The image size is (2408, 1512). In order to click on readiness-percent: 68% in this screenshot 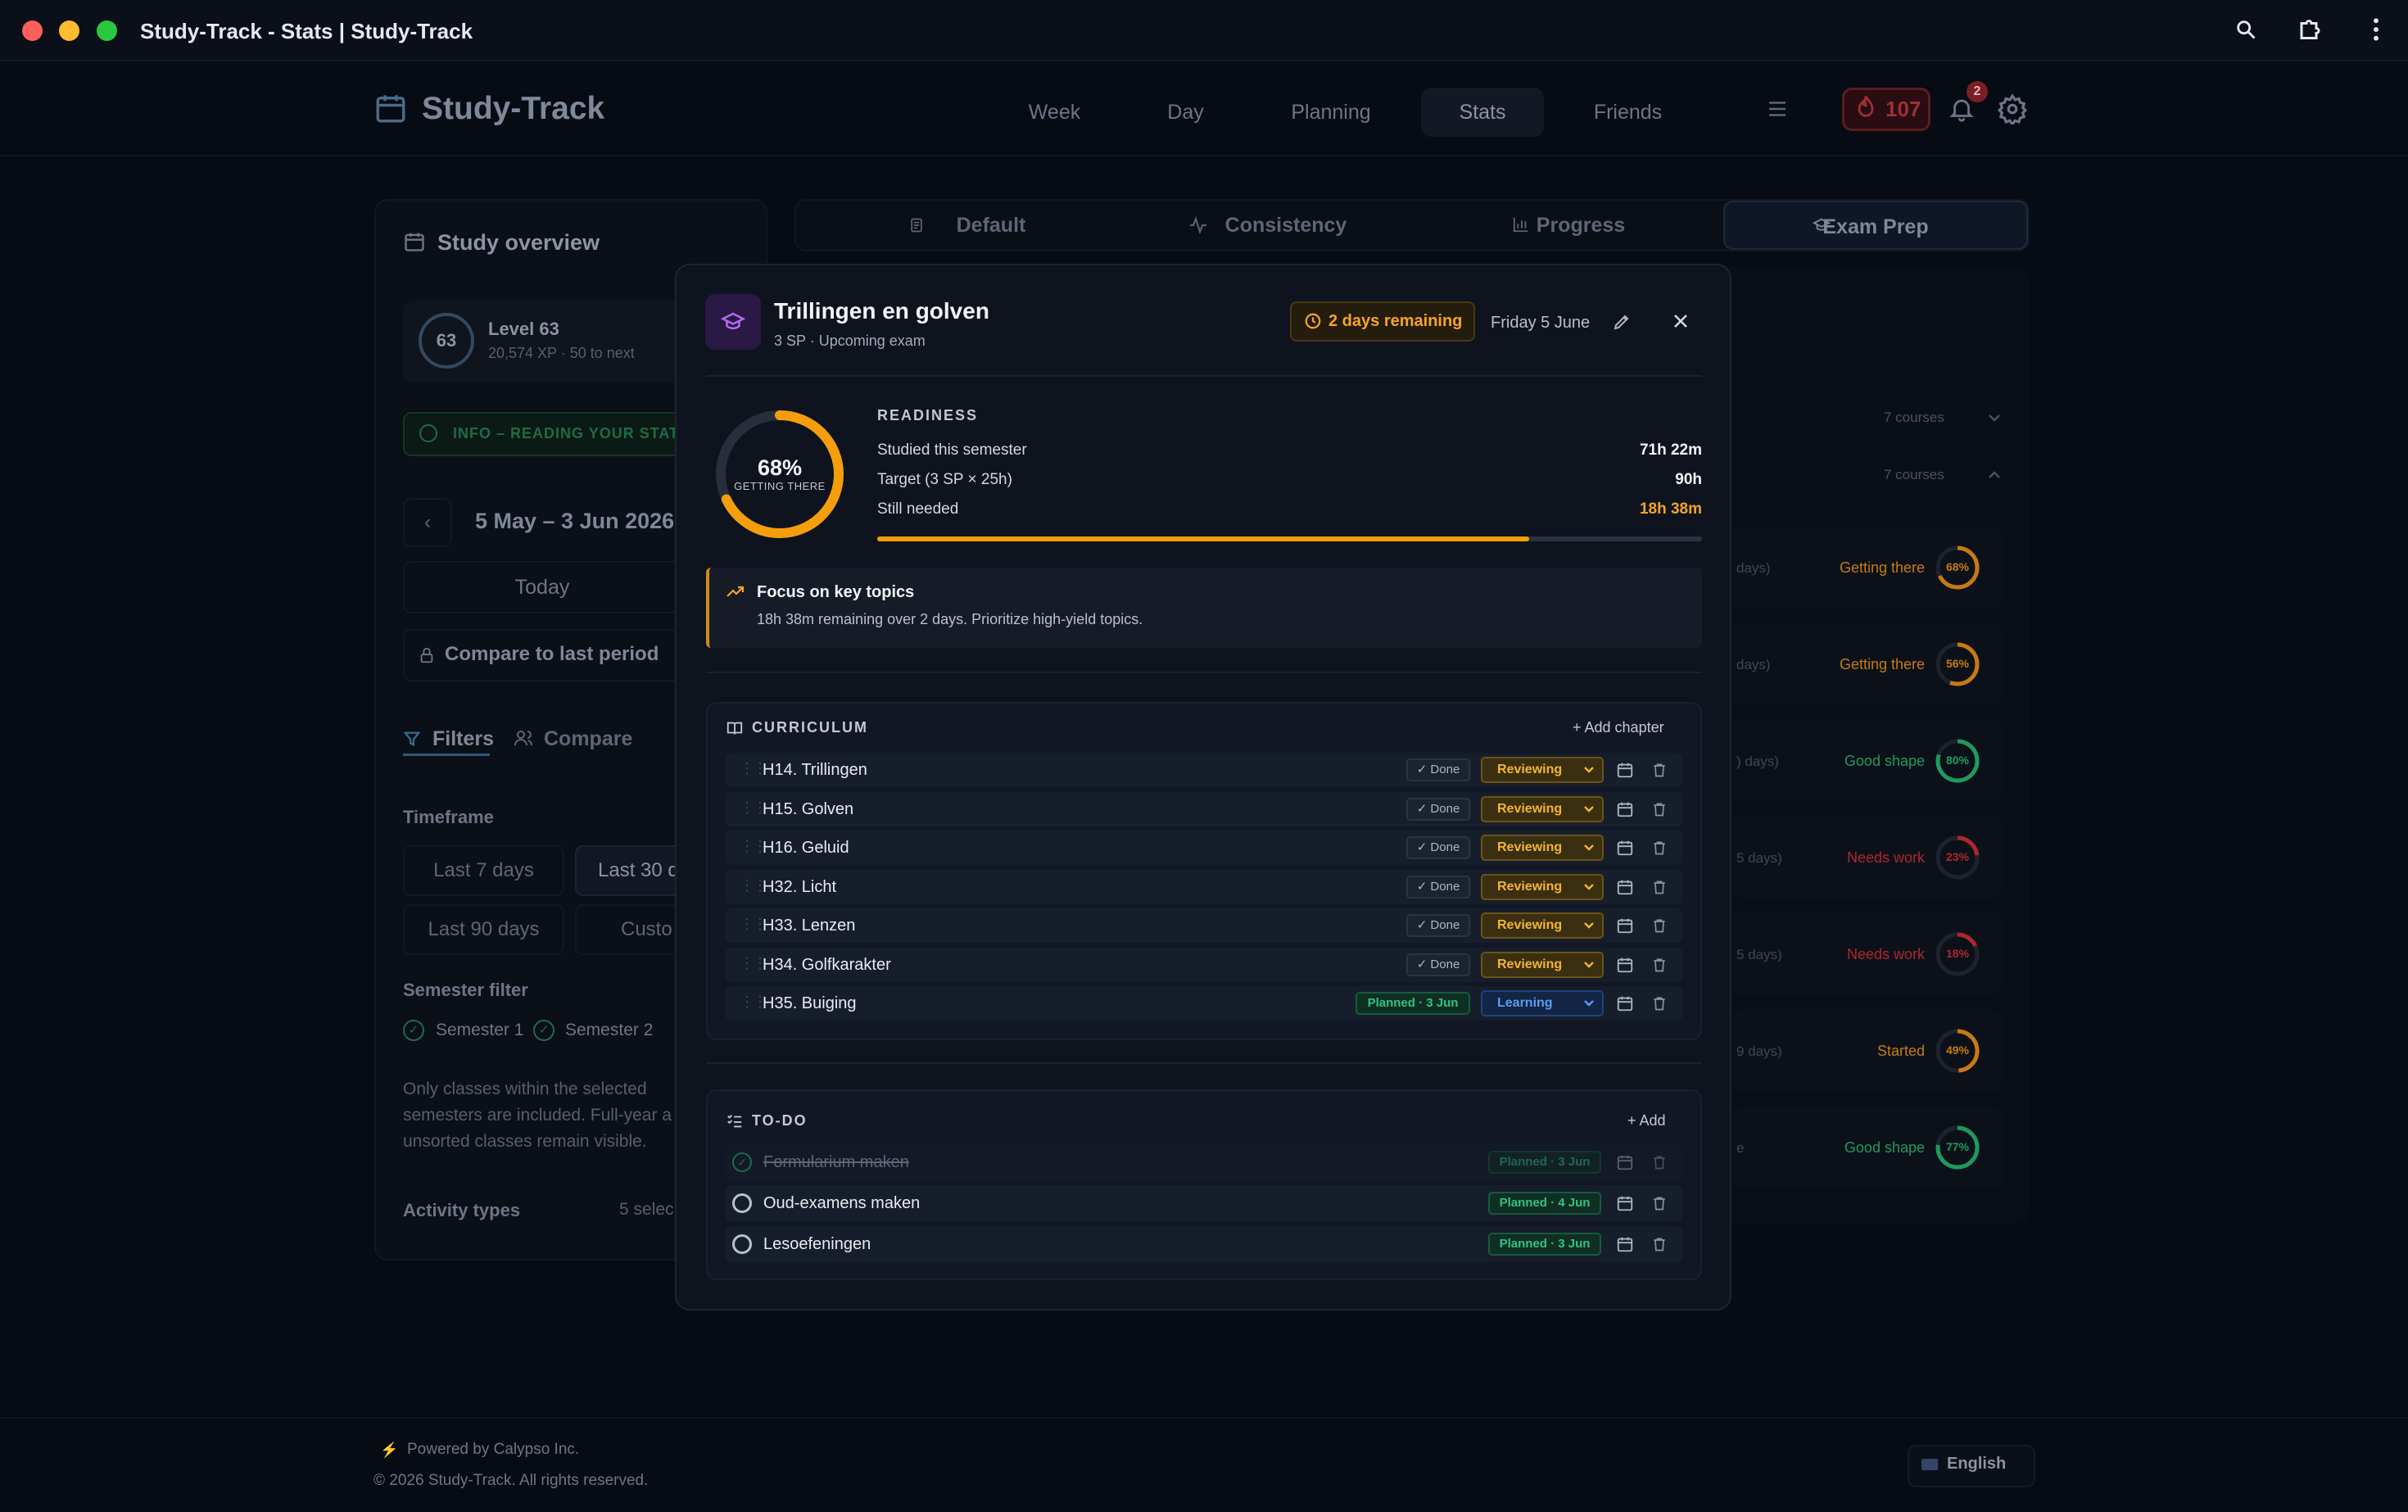, I will do `click(780, 468)`.